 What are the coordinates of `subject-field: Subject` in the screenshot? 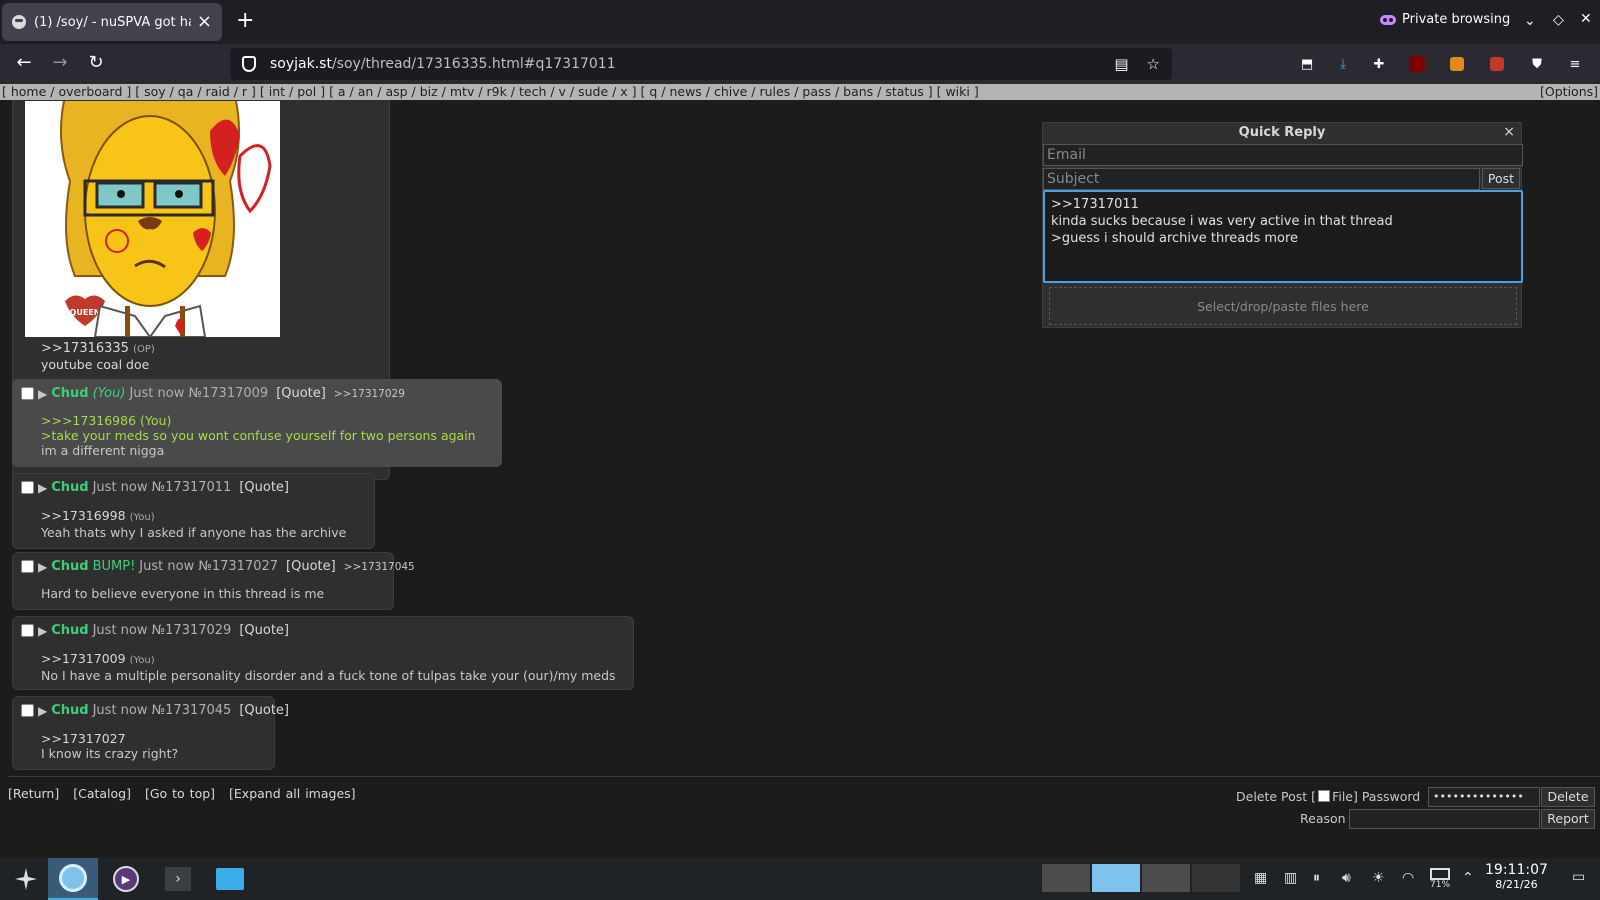 It's located at (1261, 179).